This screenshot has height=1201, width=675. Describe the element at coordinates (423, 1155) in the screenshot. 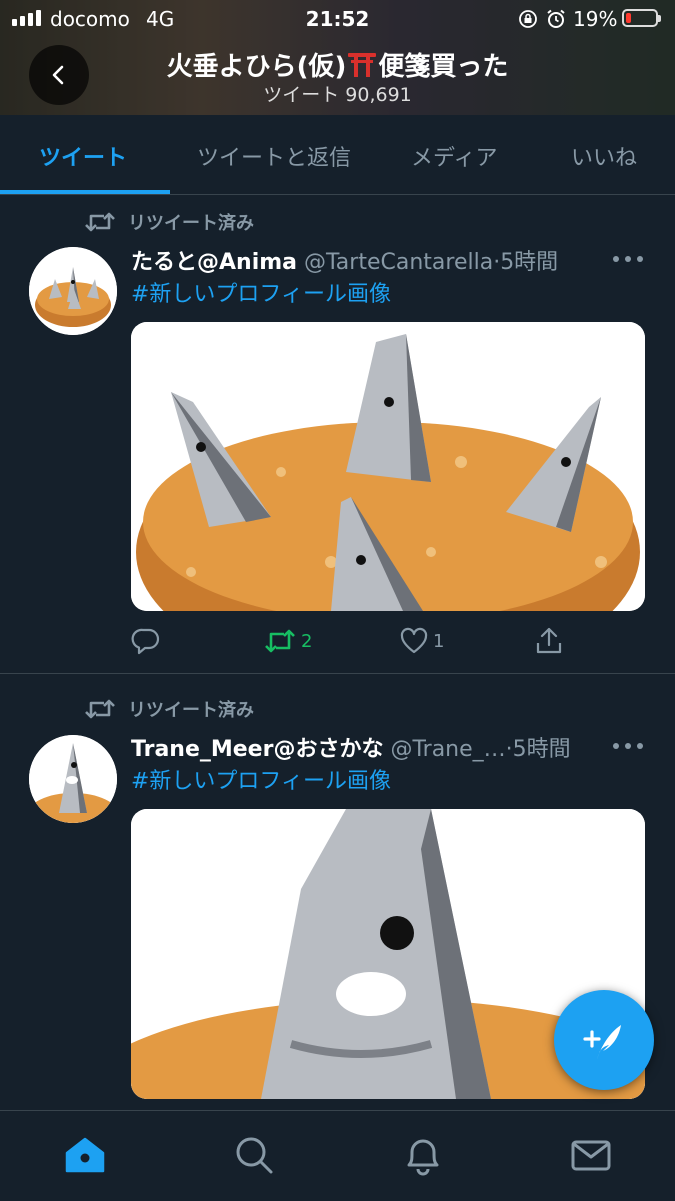

I see `notifications-icon` at that location.